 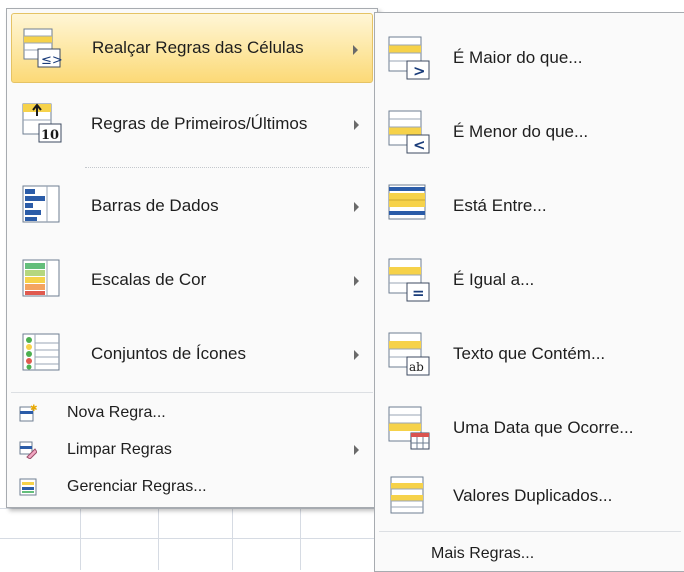 What do you see at coordinates (409, 58) in the screenshot?
I see `greater-than-icon: >` at bounding box center [409, 58].